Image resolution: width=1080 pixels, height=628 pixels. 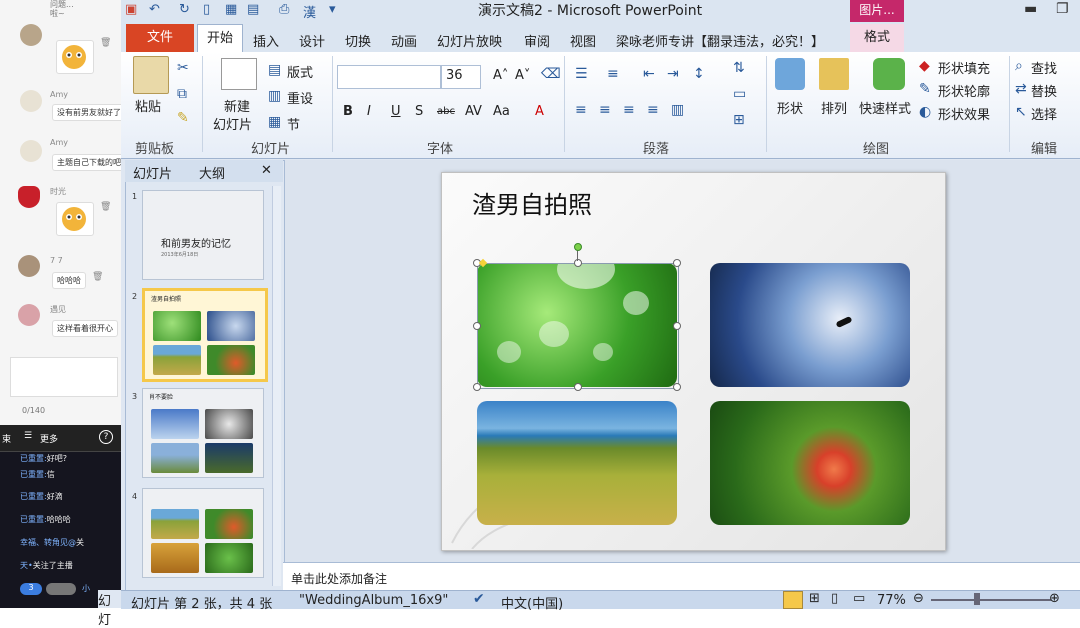 What do you see at coordinates (964, 90) in the screenshot?
I see `shape-outline-button: 形状轮廓` at bounding box center [964, 90].